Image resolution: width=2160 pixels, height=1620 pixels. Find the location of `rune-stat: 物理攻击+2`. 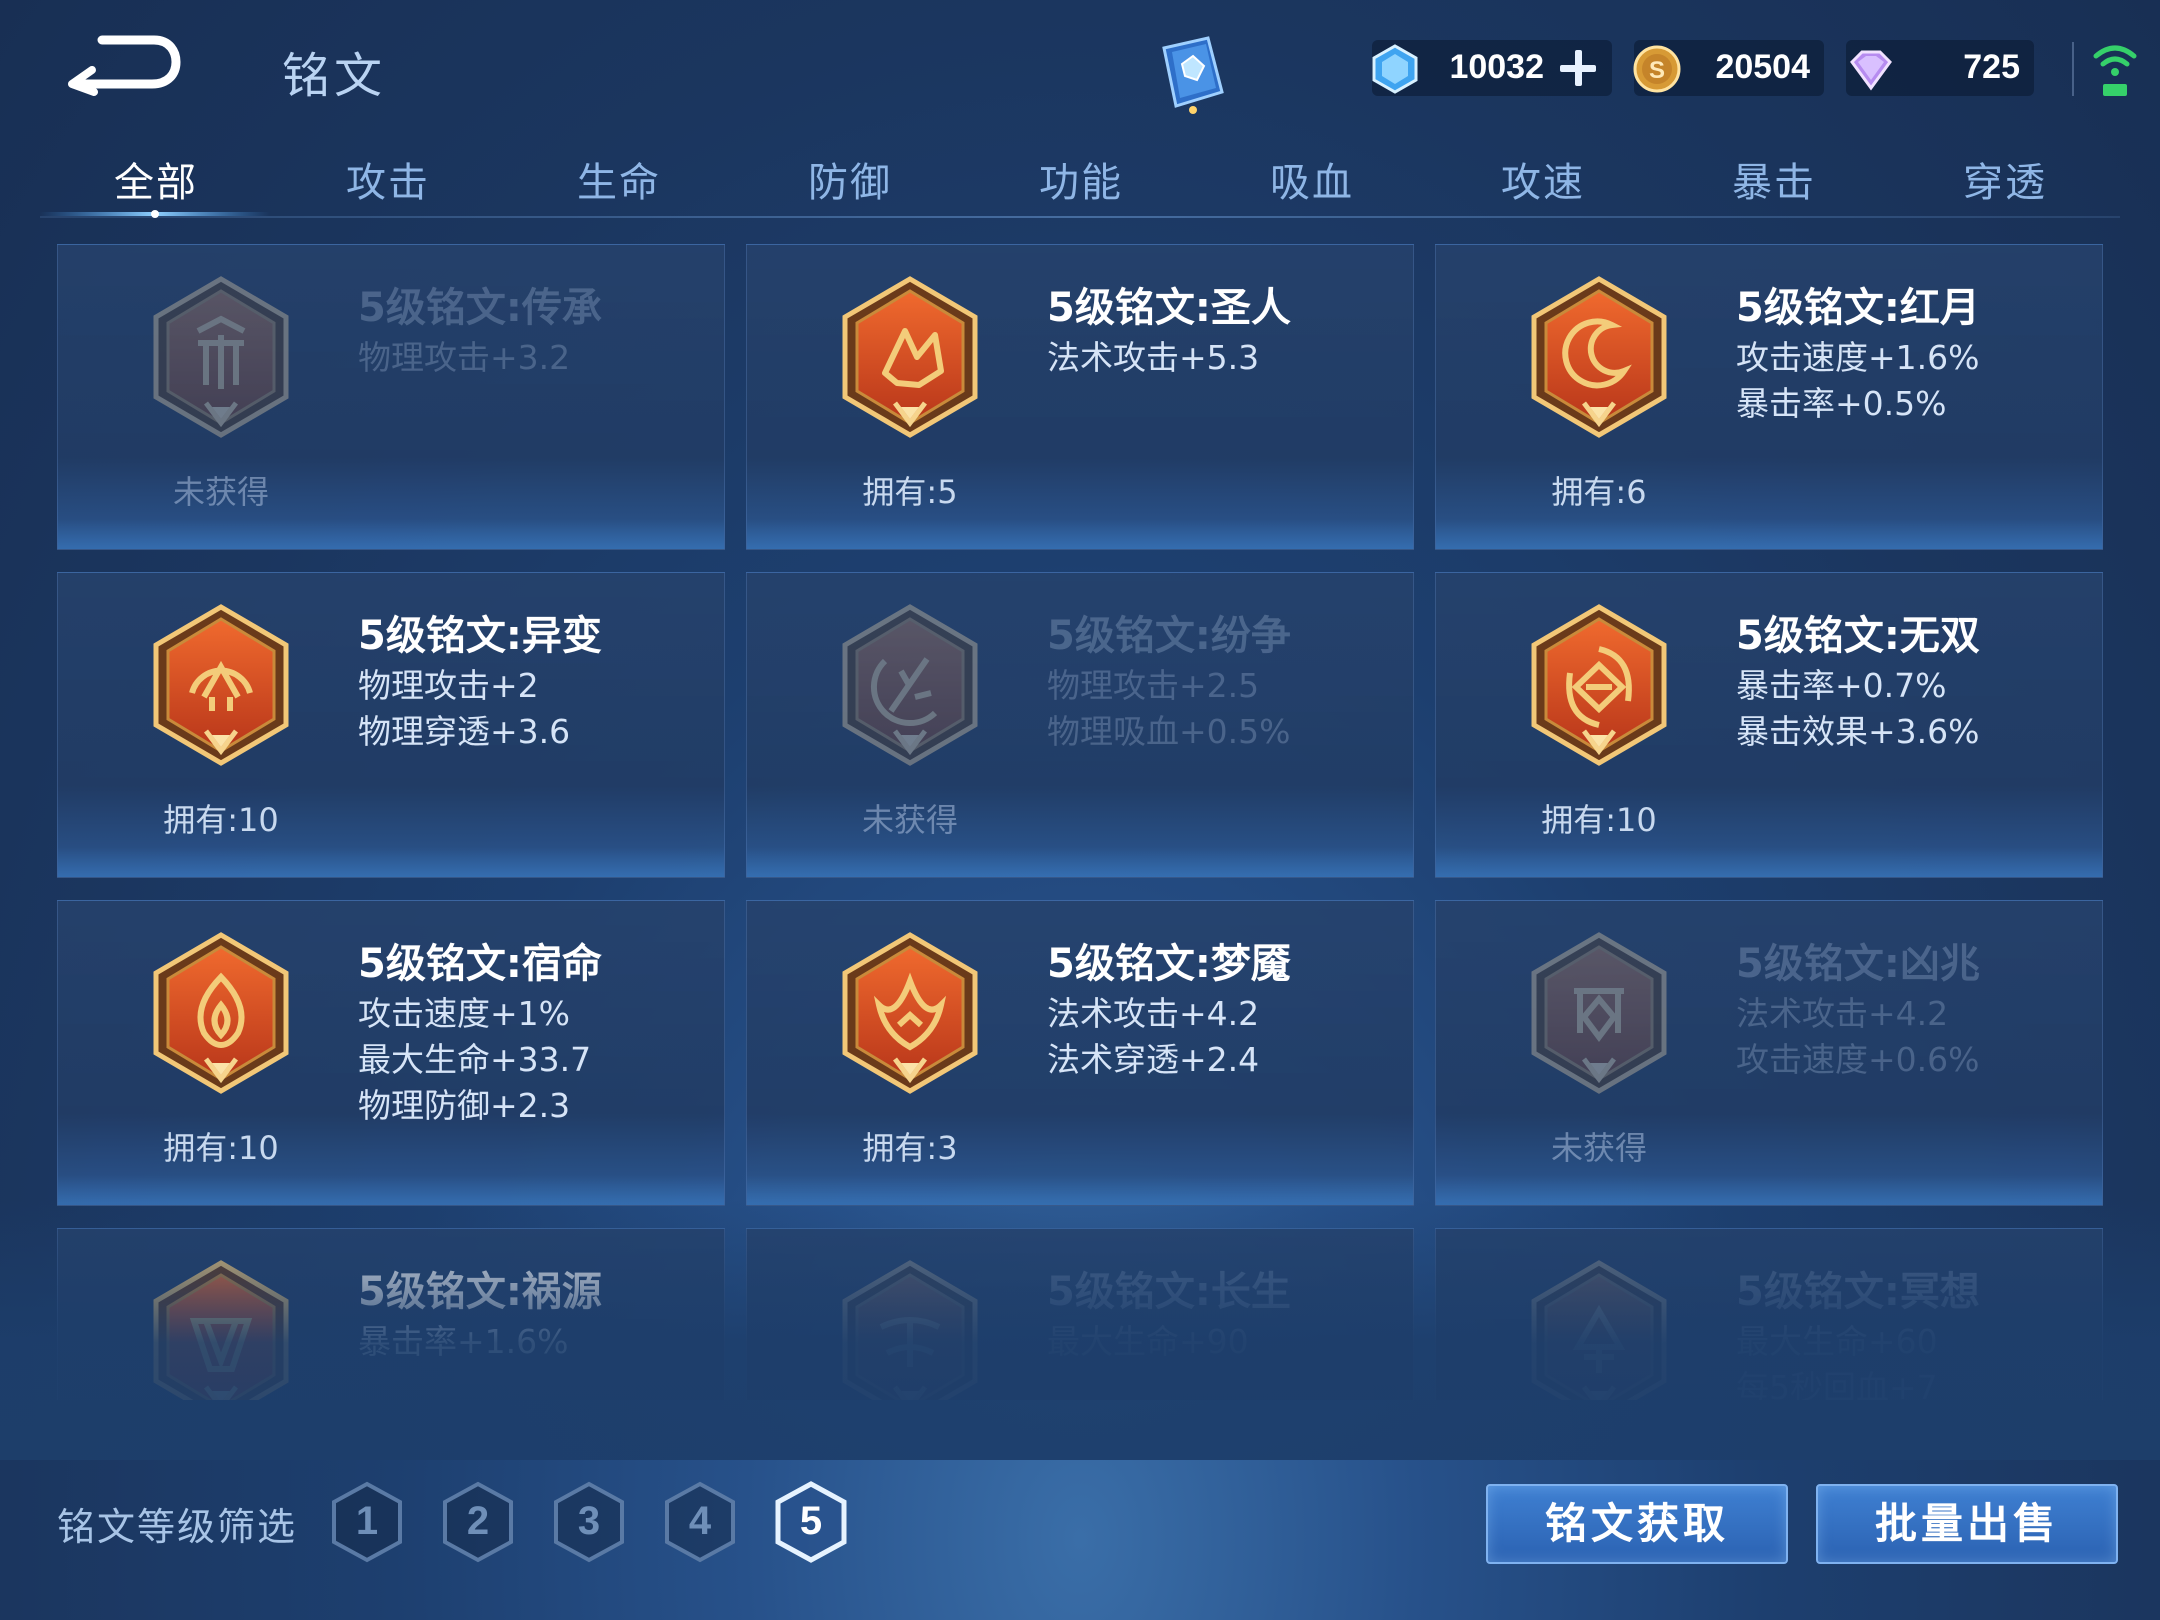

rune-stat: 物理攻击+2 is located at coordinates (448, 685).